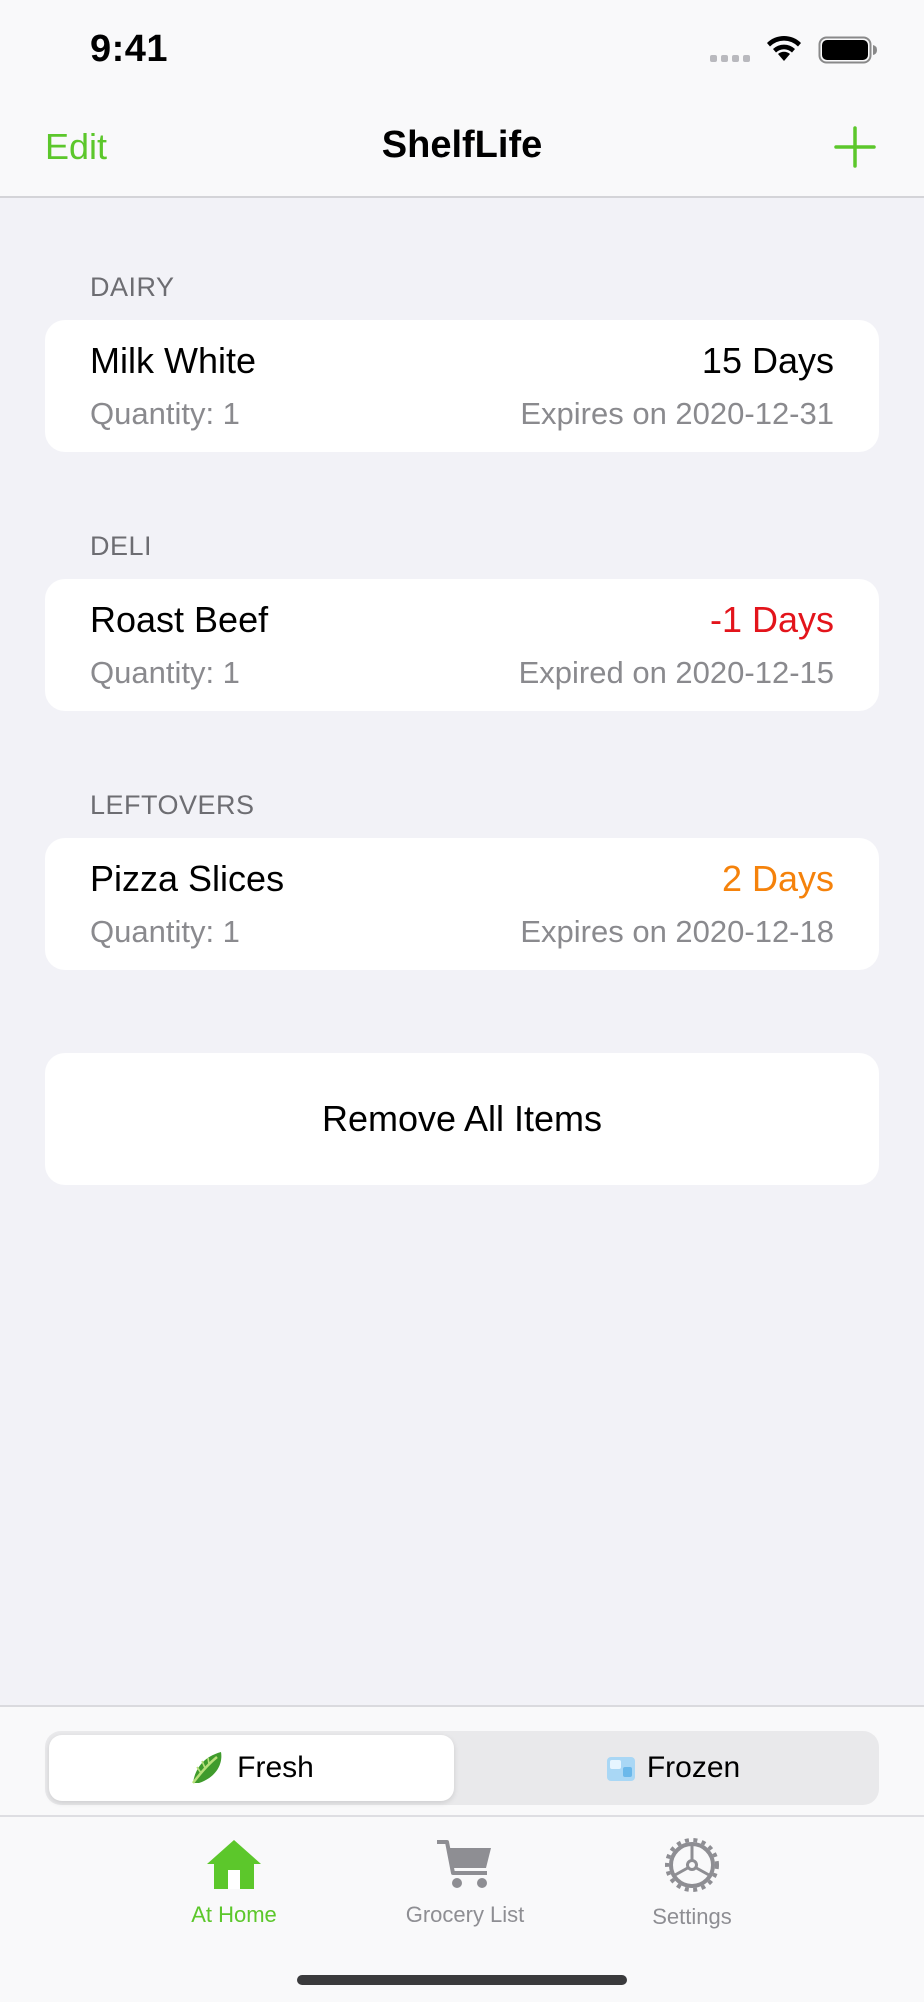  I want to click on tab-at-home-label: At Home, so click(234, 1914).